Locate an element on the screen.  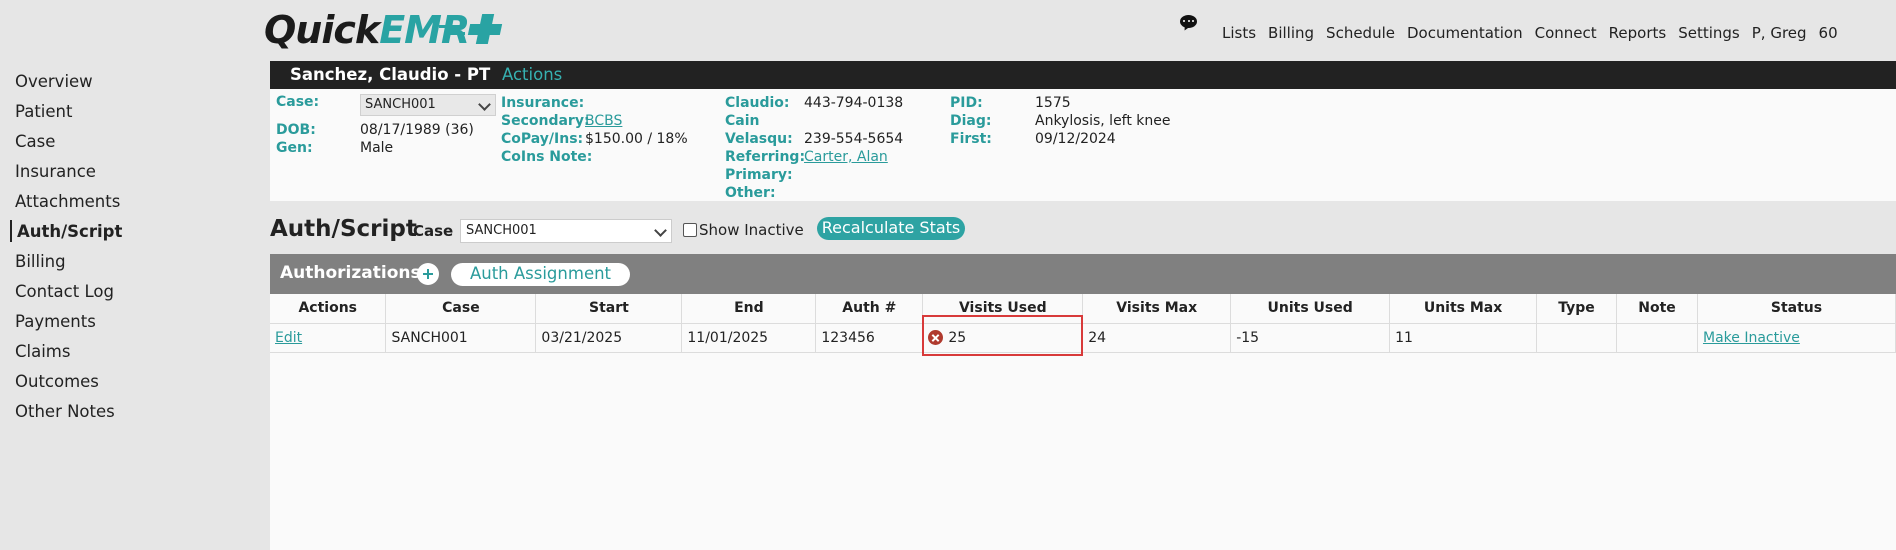
coins-note-label: CoIns Note: is located at coordinates (547, 157).